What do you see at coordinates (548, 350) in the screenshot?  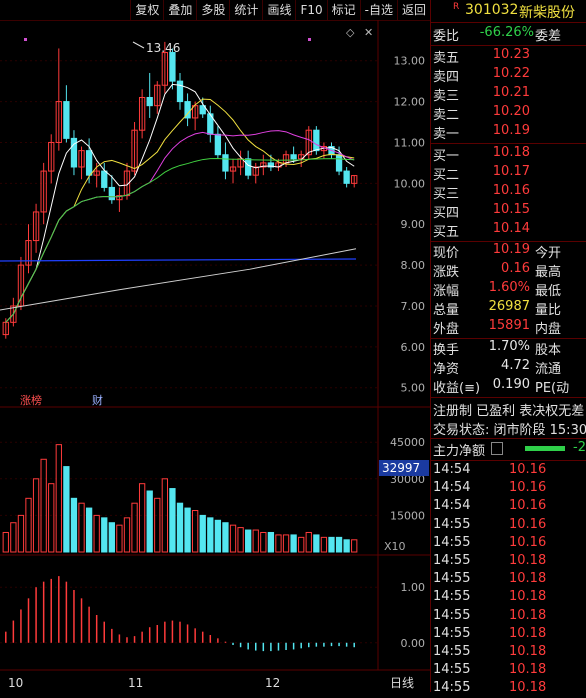 I see `stat-label2: 股本` at bounding box center [548, 350].